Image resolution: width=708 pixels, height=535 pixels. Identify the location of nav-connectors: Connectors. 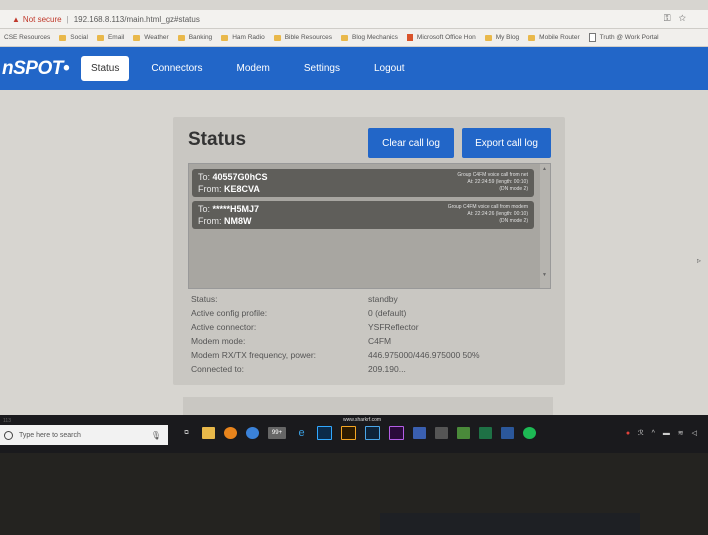
(176, 68).